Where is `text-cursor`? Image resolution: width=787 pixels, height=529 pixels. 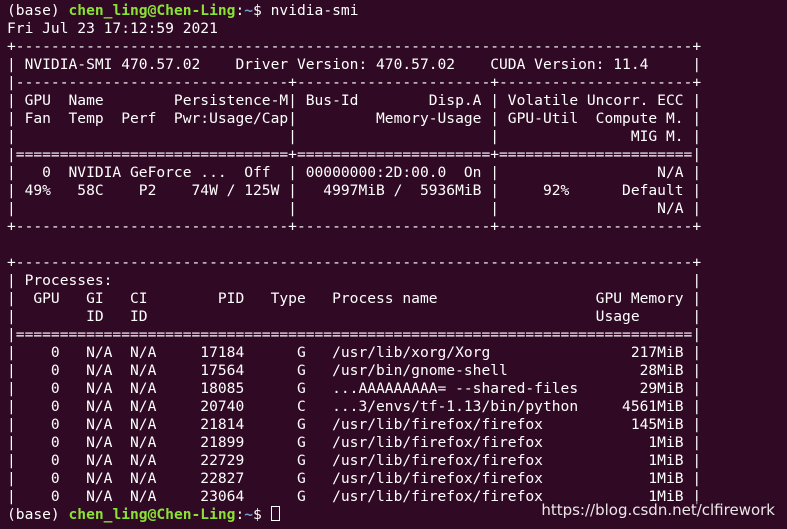 text-cursor is located at coordinates (275, 513).